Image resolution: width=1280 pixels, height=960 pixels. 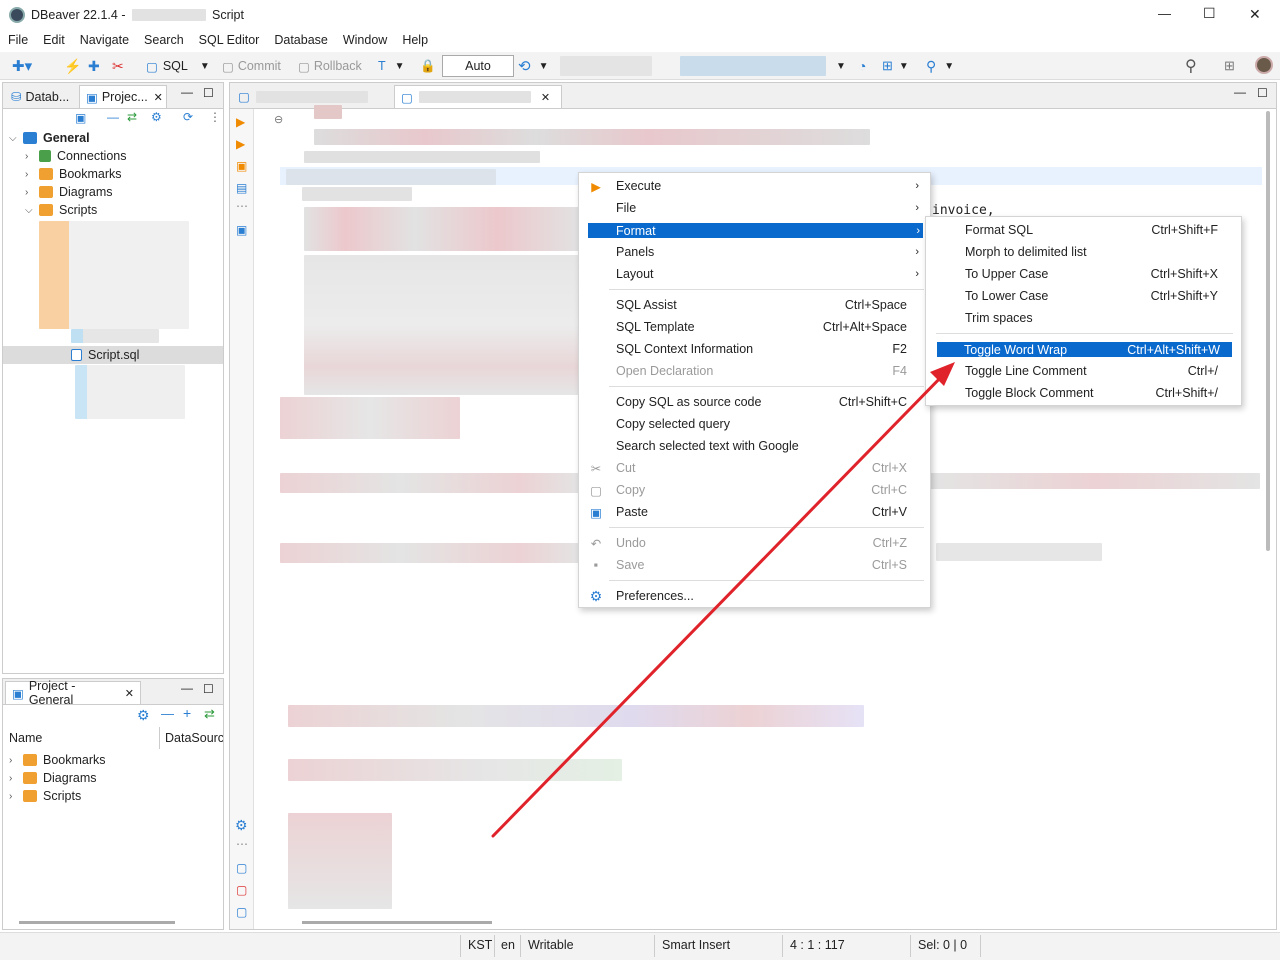 I want to click on status-cursor-position: 4 : 1 : 117, so click(x=817, y=945).